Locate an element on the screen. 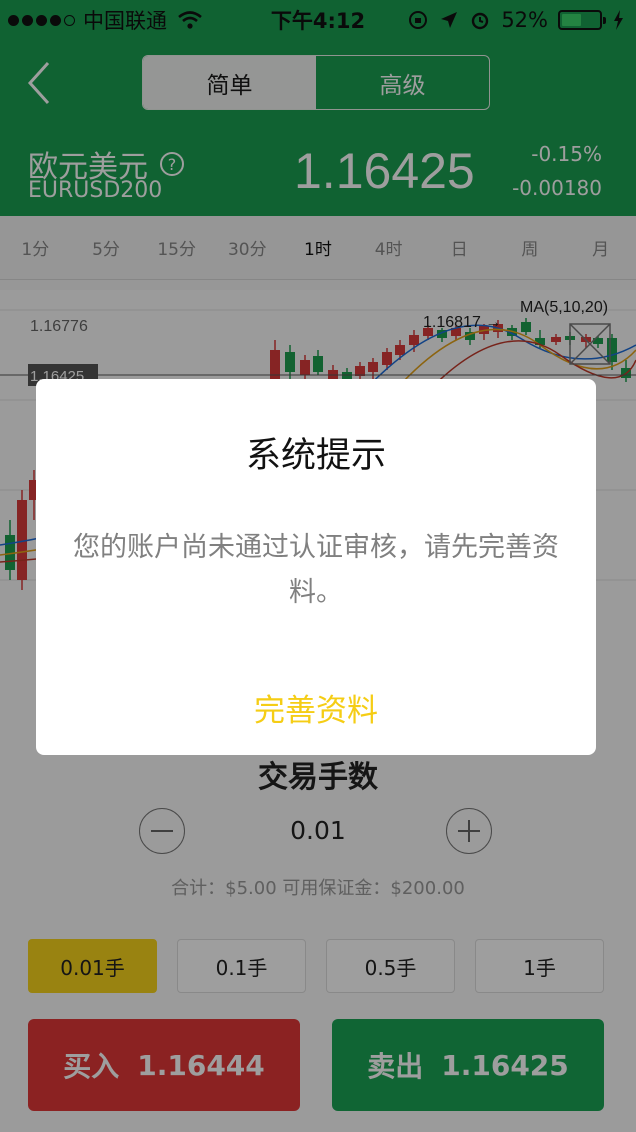 The image size is (636, 1132). dialog-title: 系统提示 is located at coordinates (315, 456).